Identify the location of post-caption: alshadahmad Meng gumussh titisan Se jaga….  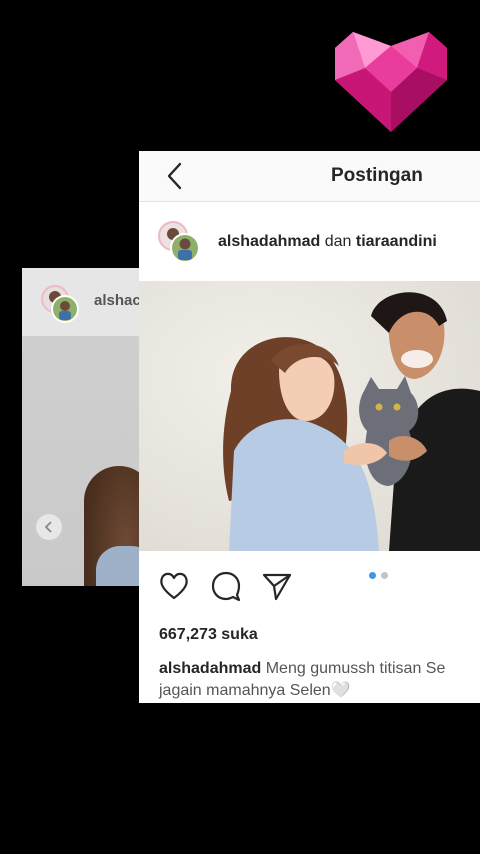
(319, 680).